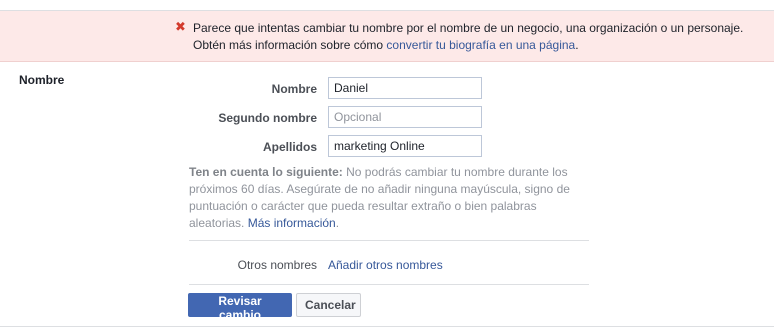 The height and width of the screenshot is (333, 774). Describe the element at coordinates (387, 5) in the screenshot. I see `top-border` at that location.